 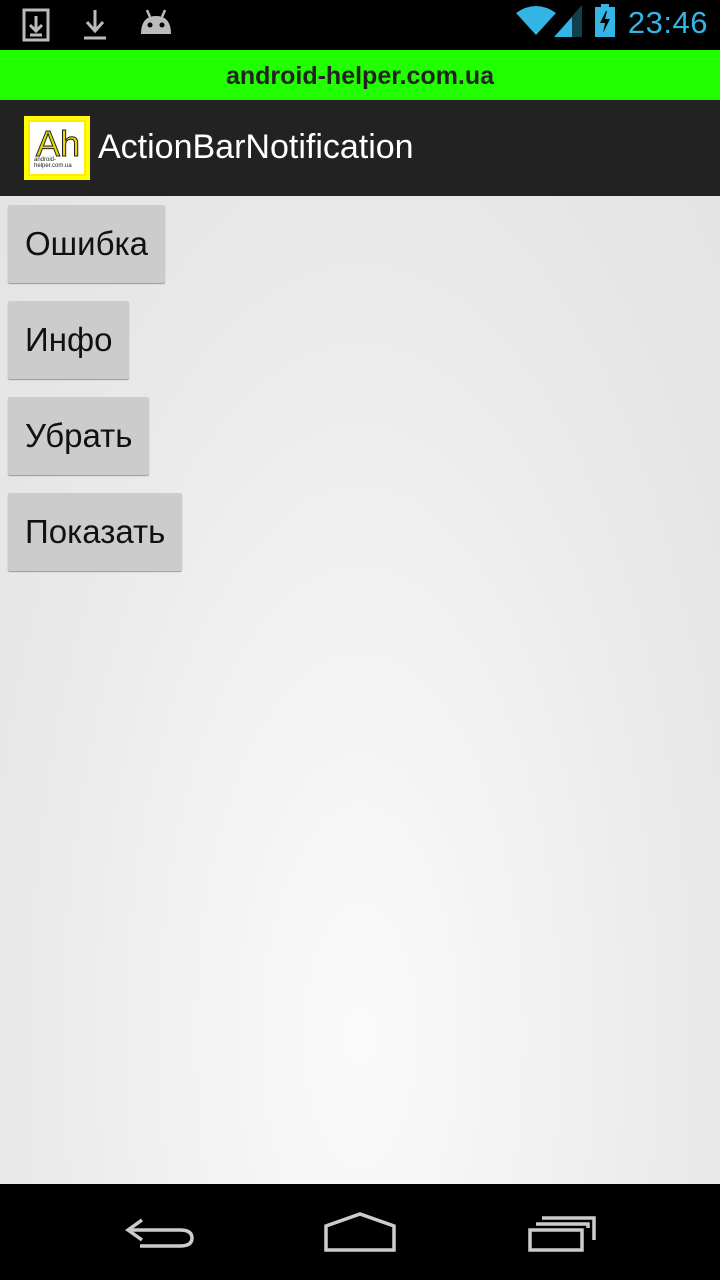 I want to click on app-logo-frame: Ah android-helper.com.ua, so click(x=57, y=148).